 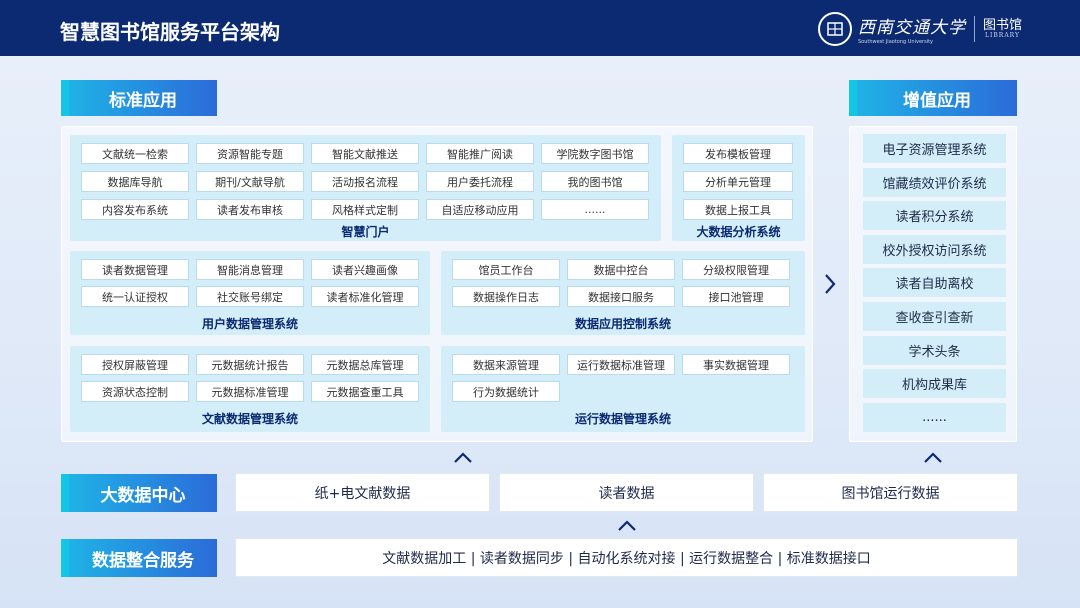 I want to click on data-app-control-title: 数据应用控制系统, so click(x=622, y=324).